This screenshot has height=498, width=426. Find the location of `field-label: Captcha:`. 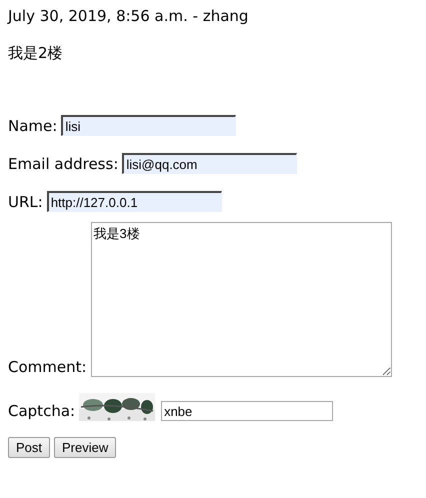

field-label: Captcha: is located at coordinates (42, 411).